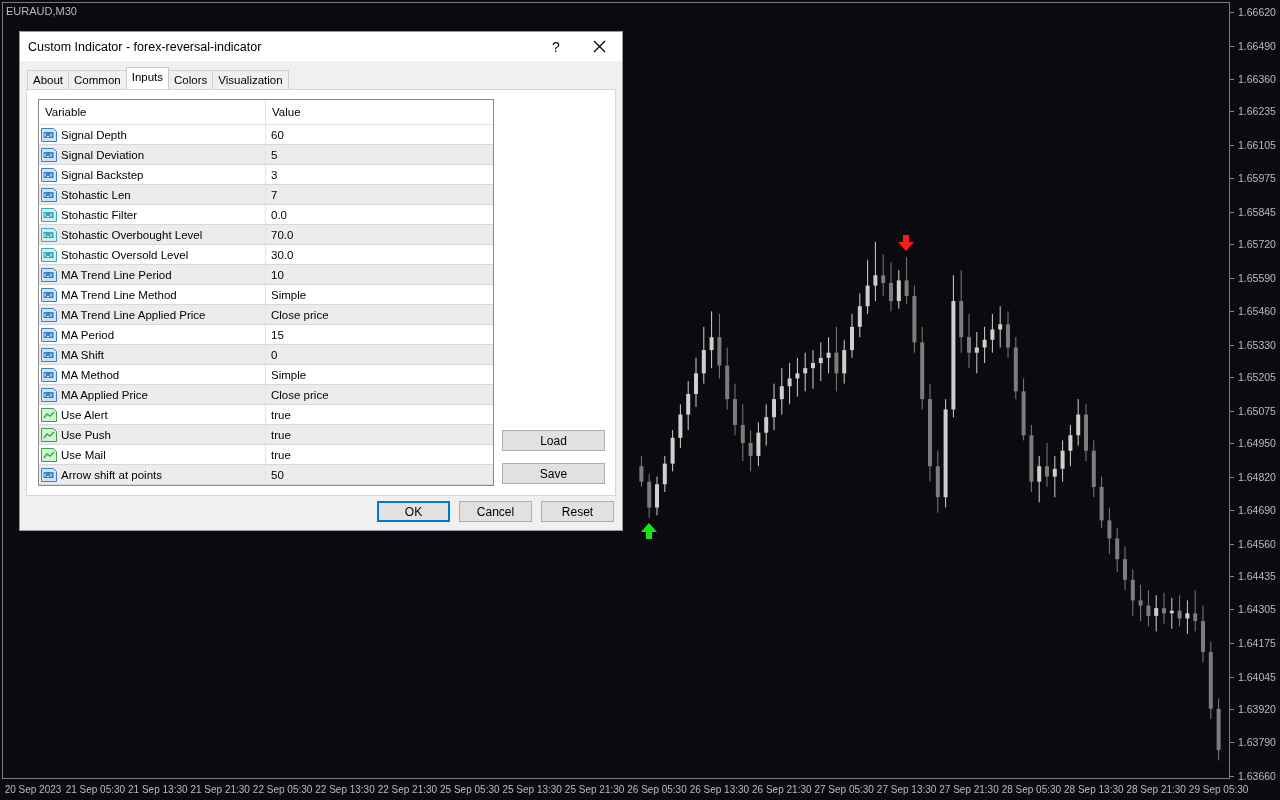 This screenshot has width=1280, height=800. I want to click on price-label: 1.66360, so click(1253, 79).